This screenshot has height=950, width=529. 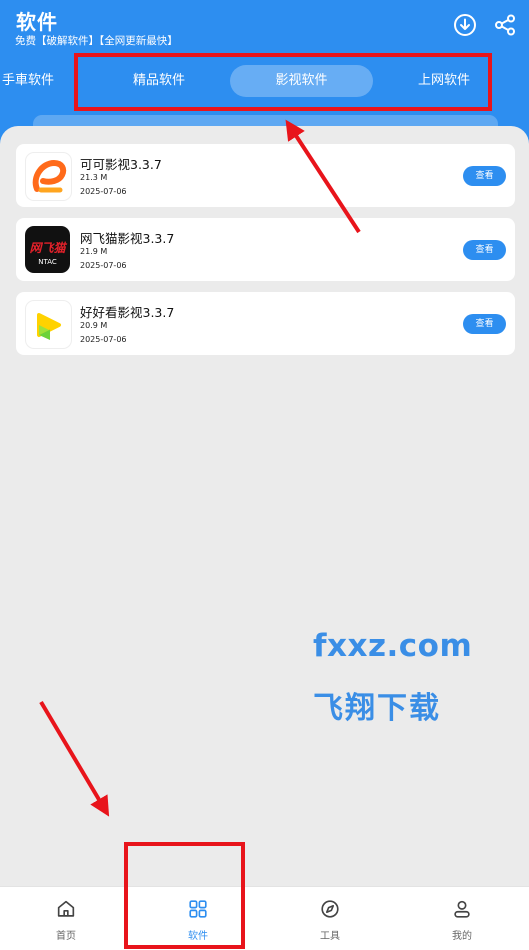 What do you see at coordinates (74, 758) in the screenshot?
I see `arrow-to-nav` at bounding box center [74, 758].